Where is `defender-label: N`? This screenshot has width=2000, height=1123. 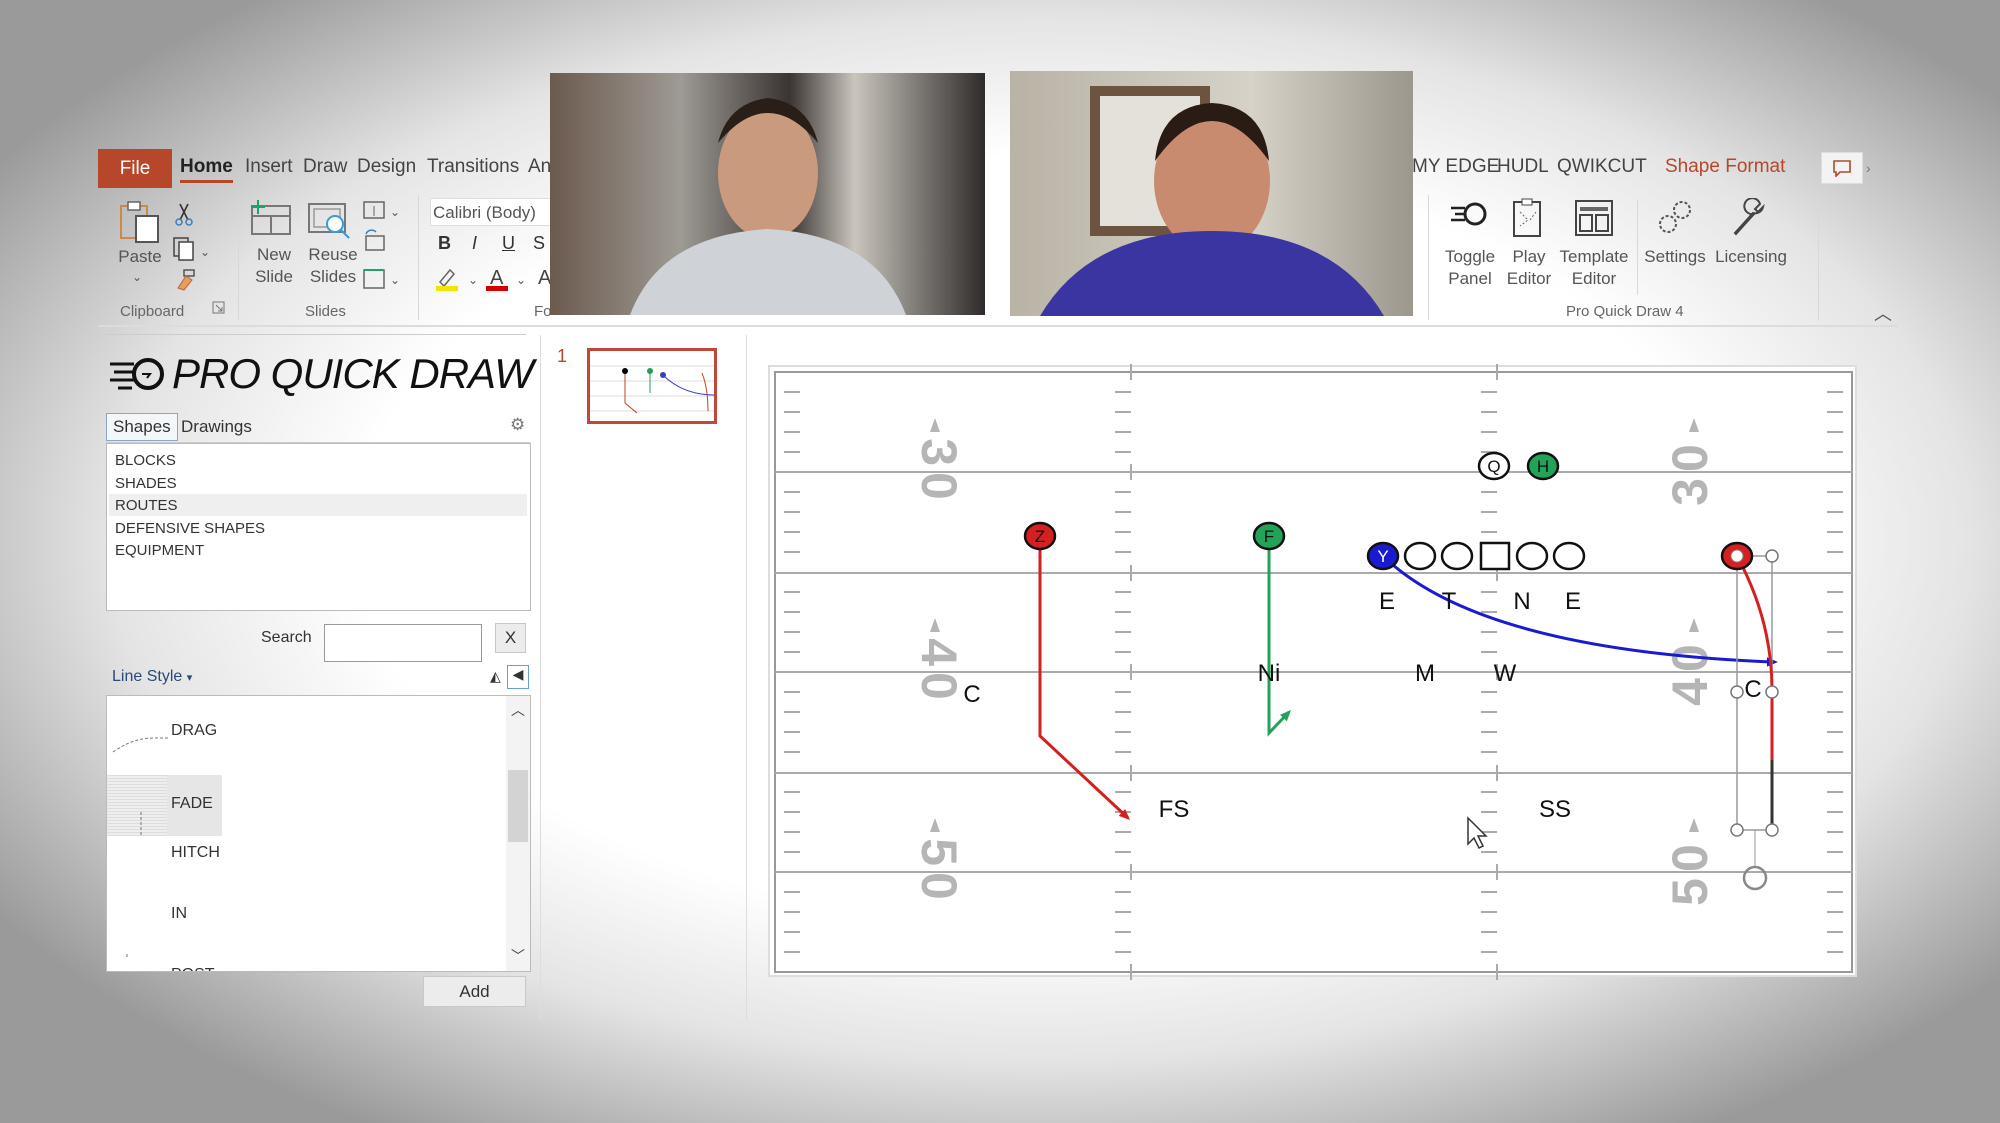
defender-label: N is located at coordinates (1521, 601).